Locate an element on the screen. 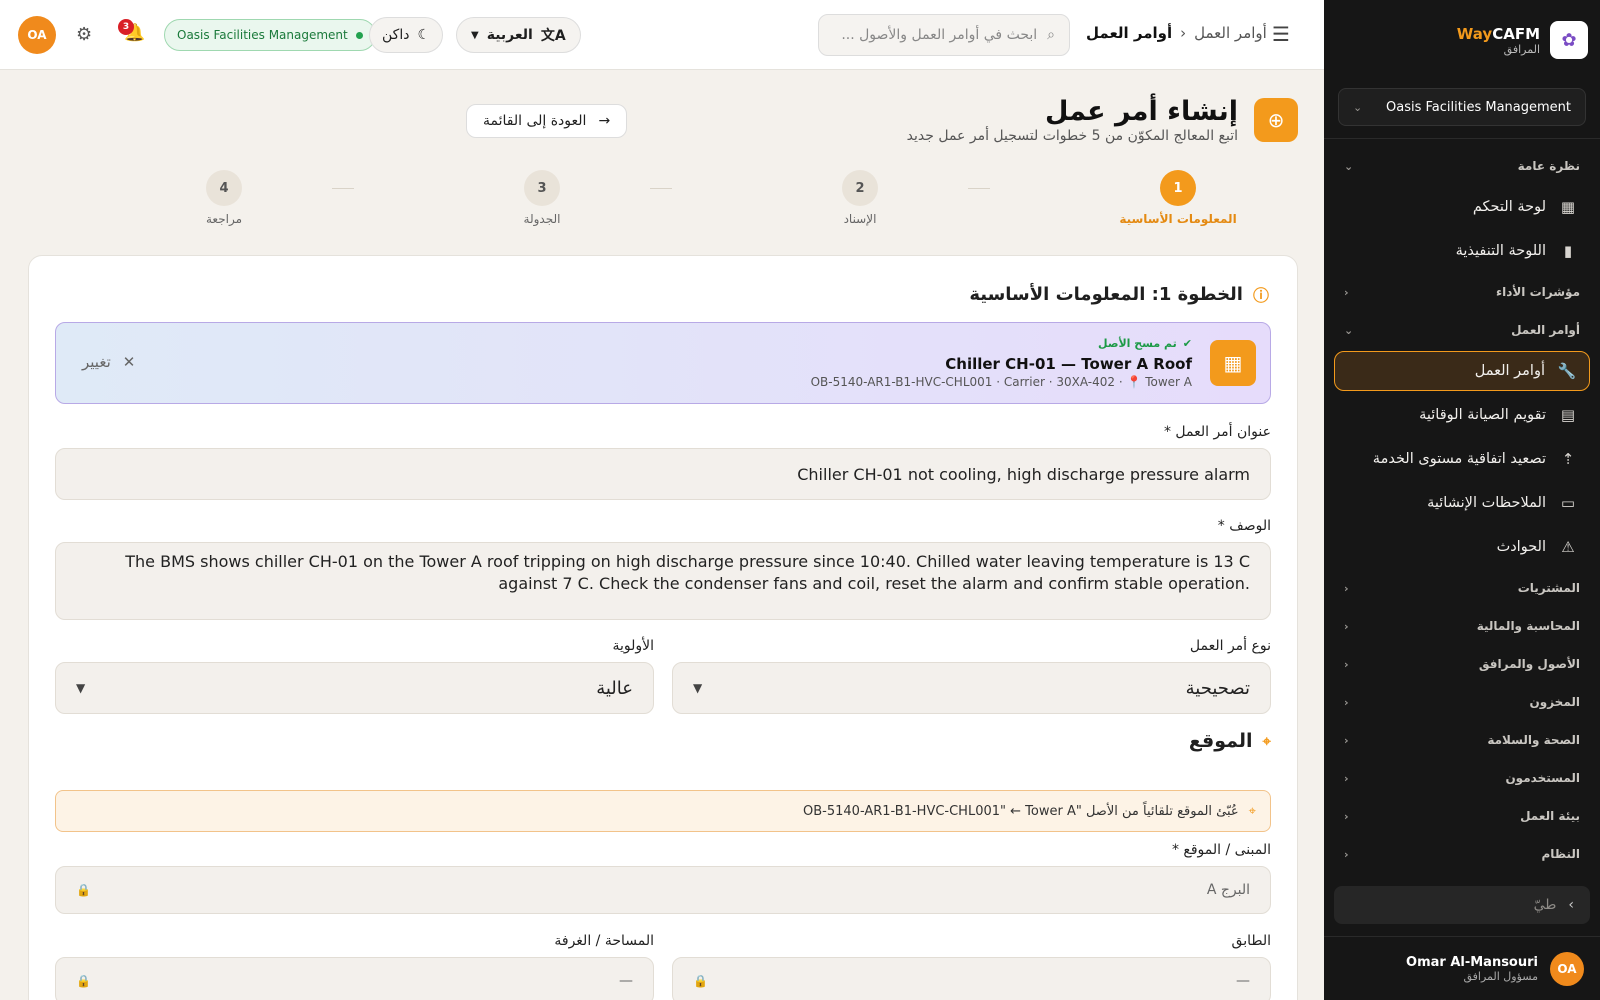 This screenshot has width=1600, height=1000. avatar: OA is located at coordinates (1567, 968).